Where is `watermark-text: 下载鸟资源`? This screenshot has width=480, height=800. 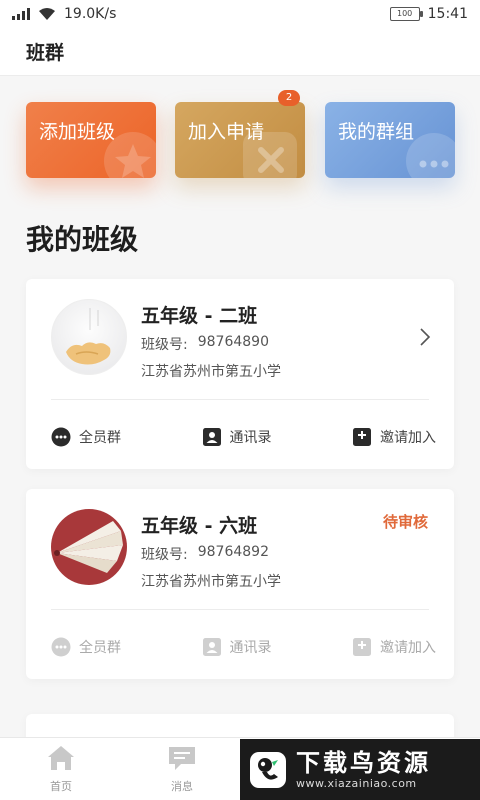 watermark-text: 下载鸟资源 is located at coordinates (363, 763).